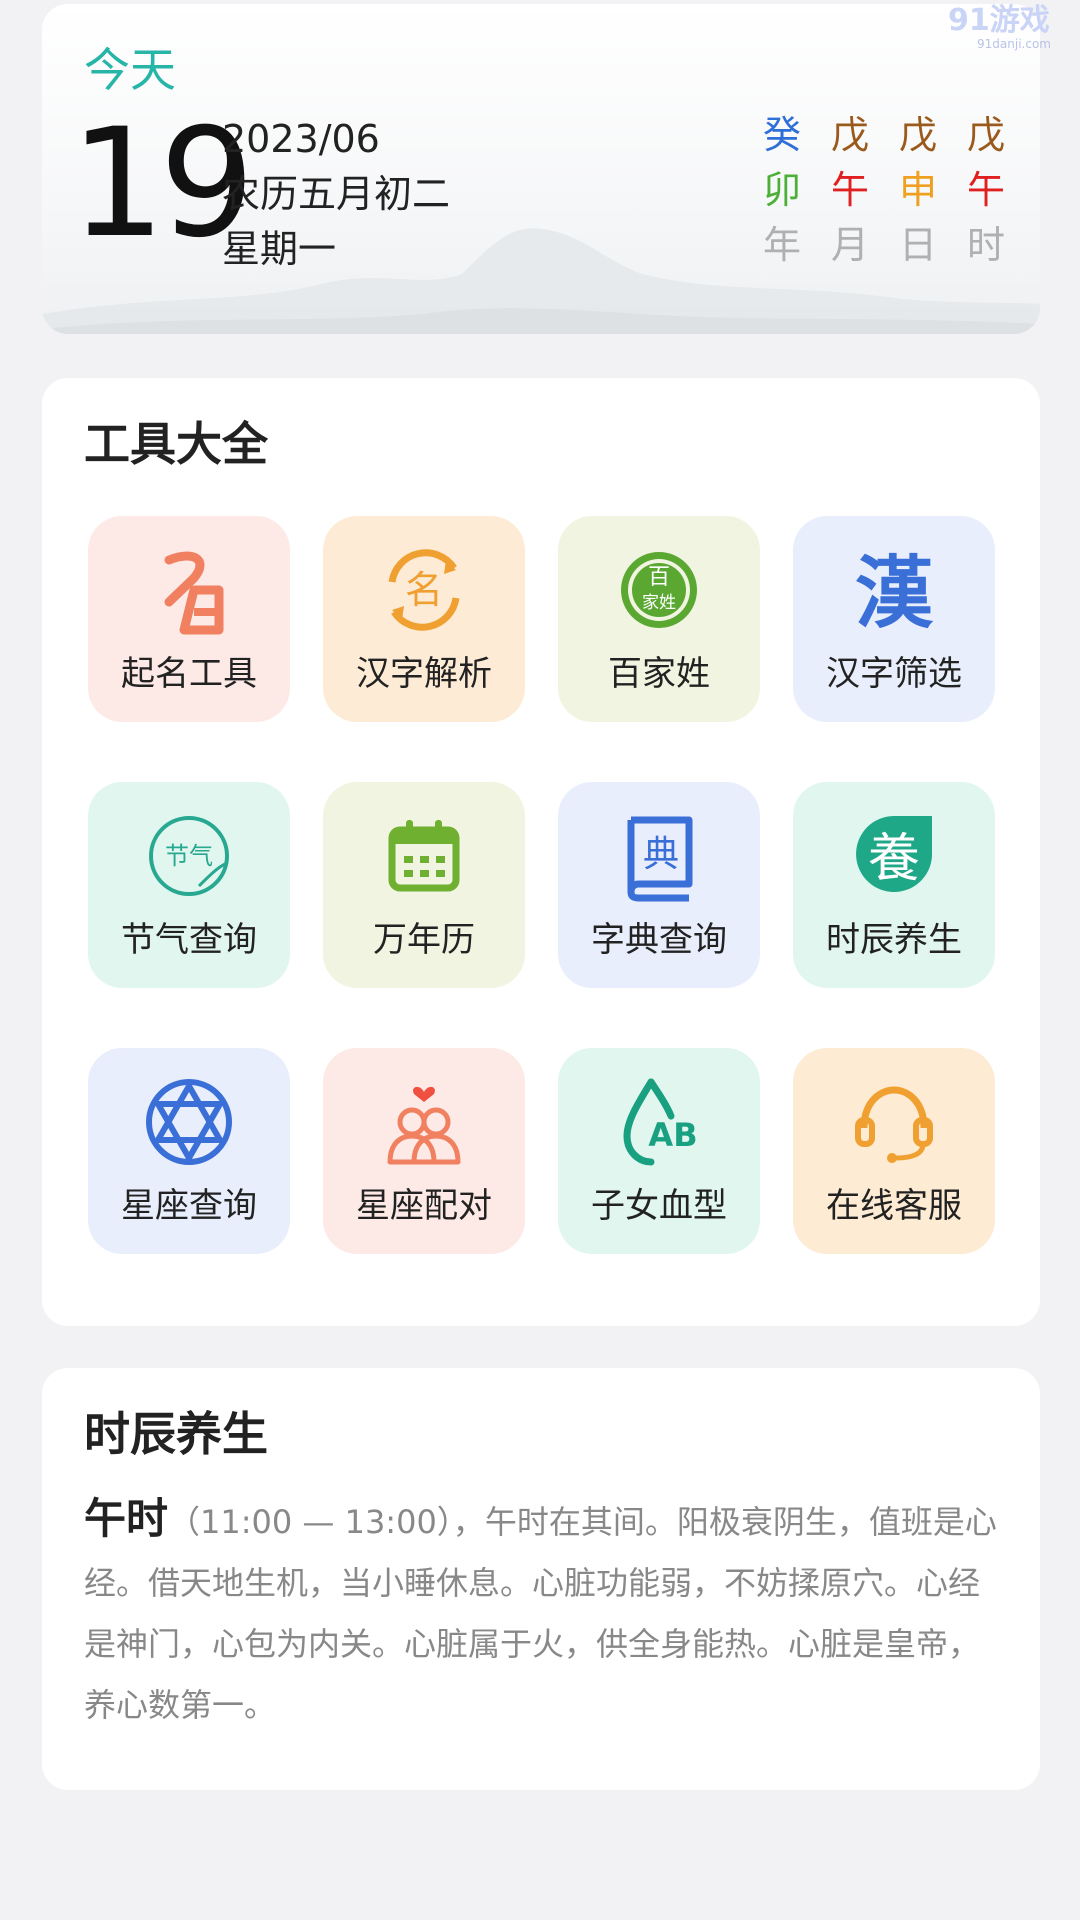 Image resolution: width=1080 pixels, height=1920 pixels. What do you see at coordinates (189, 940) in the screenshot?
I see `tool-label: 节气查询` at bounding box center [189, 940].